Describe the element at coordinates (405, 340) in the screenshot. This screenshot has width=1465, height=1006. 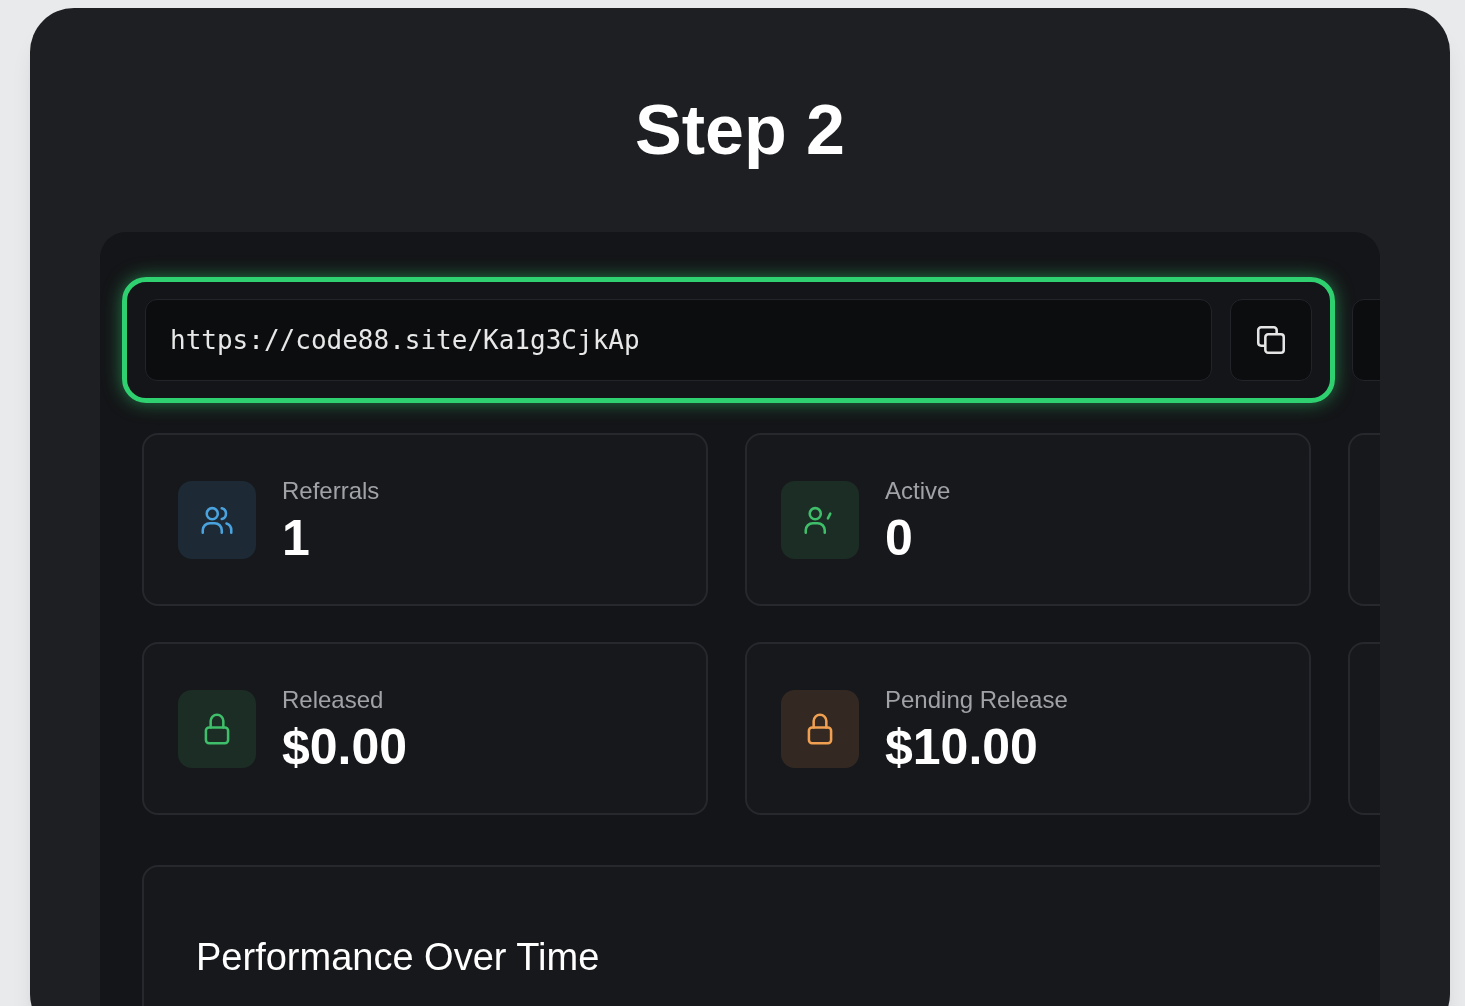
I see `referral-link: https://code88.site/Ka1g3CjkAp` at that location.